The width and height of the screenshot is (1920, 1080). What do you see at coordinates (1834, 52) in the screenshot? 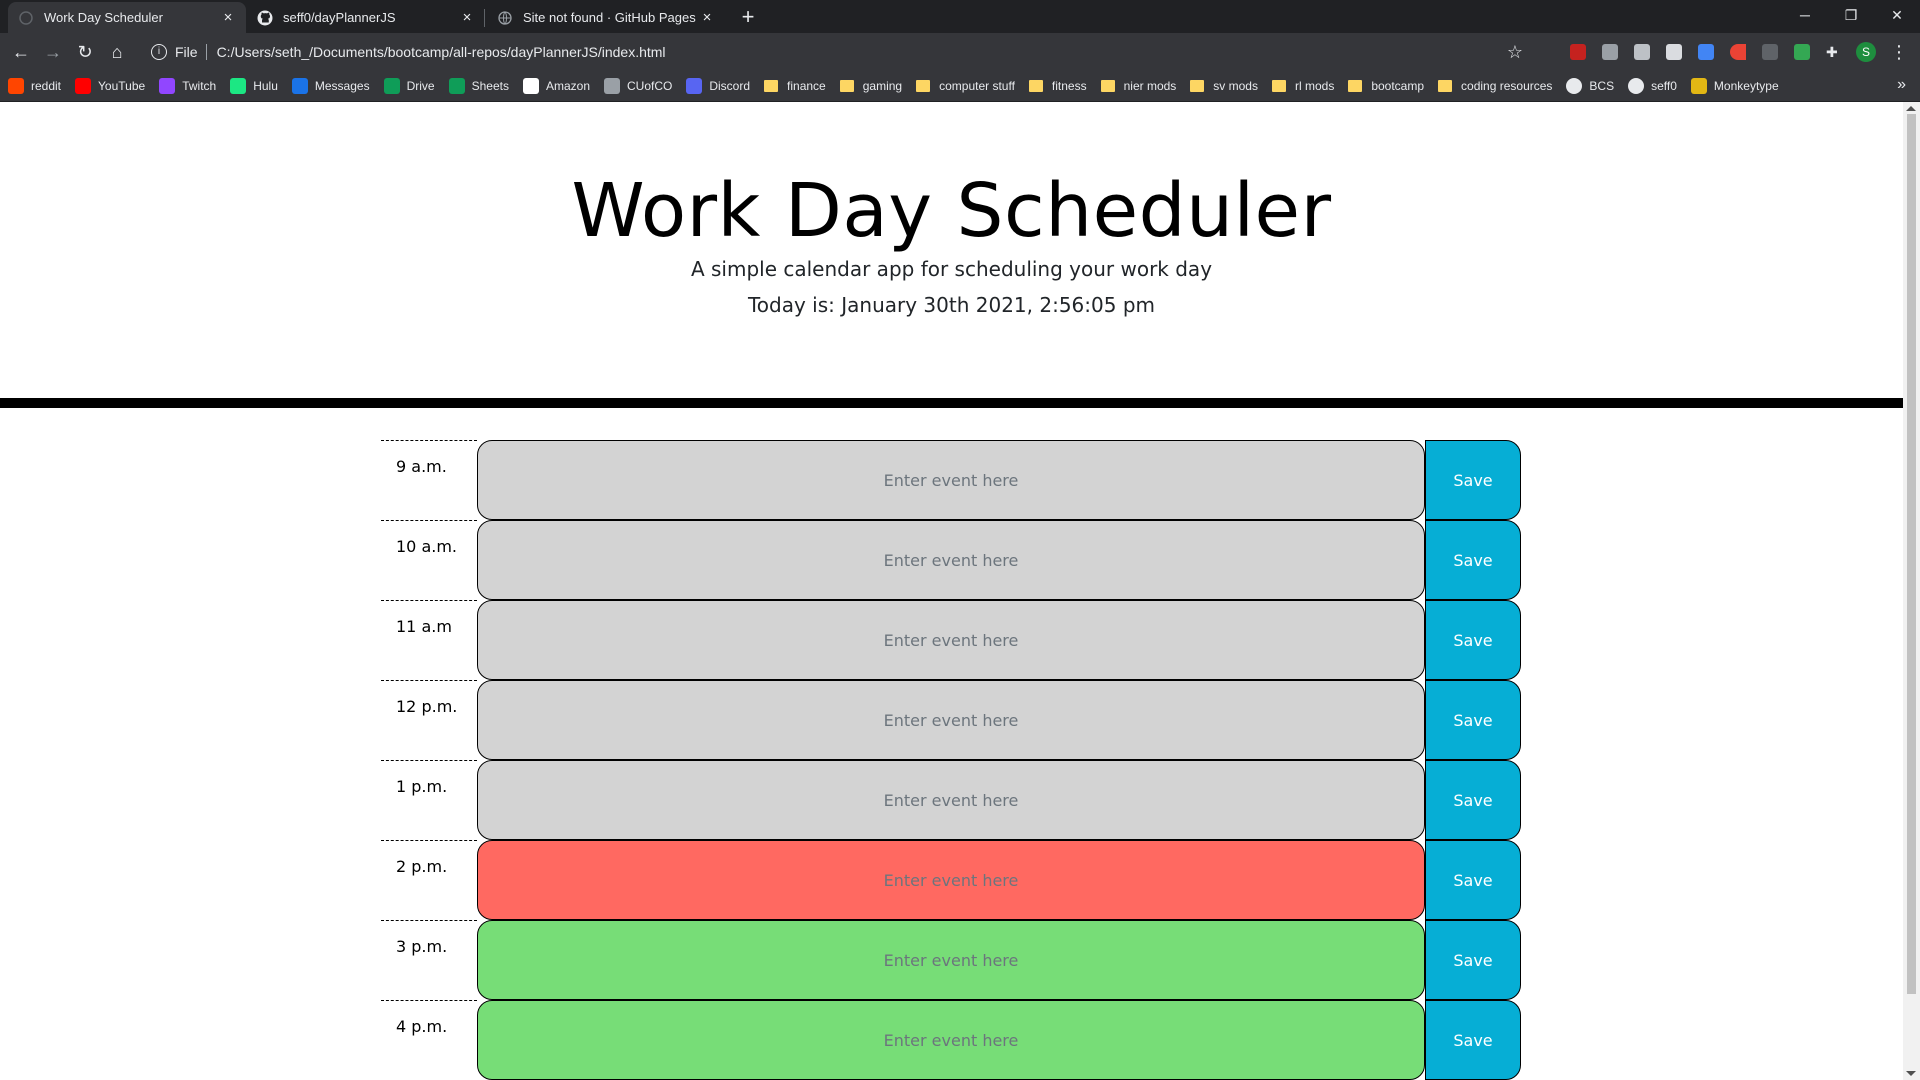
I see `puzzle-extensions-icon: ✚` at bounding box center [1834, 52].